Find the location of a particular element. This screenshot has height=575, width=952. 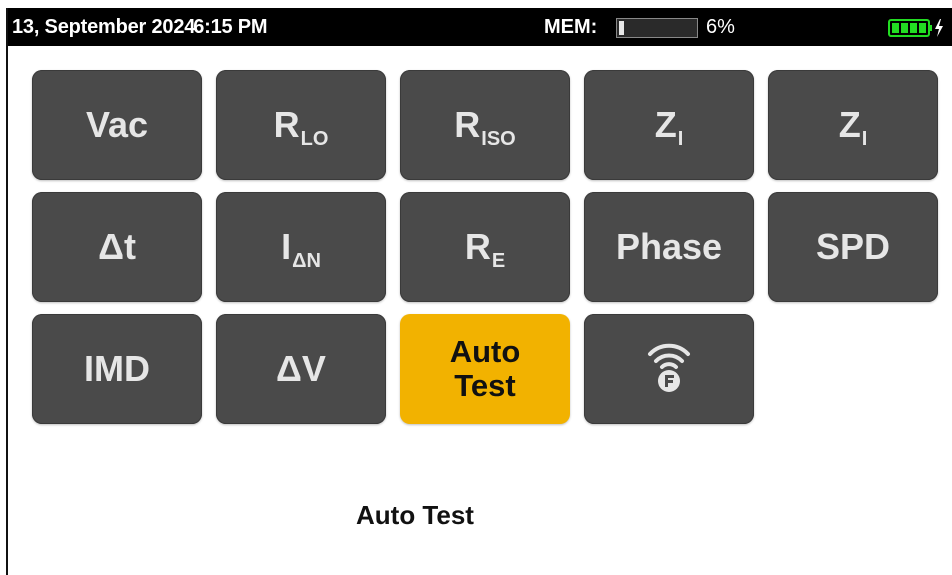

tile-label-group: I ΔN is located at coordinates (301, 249).